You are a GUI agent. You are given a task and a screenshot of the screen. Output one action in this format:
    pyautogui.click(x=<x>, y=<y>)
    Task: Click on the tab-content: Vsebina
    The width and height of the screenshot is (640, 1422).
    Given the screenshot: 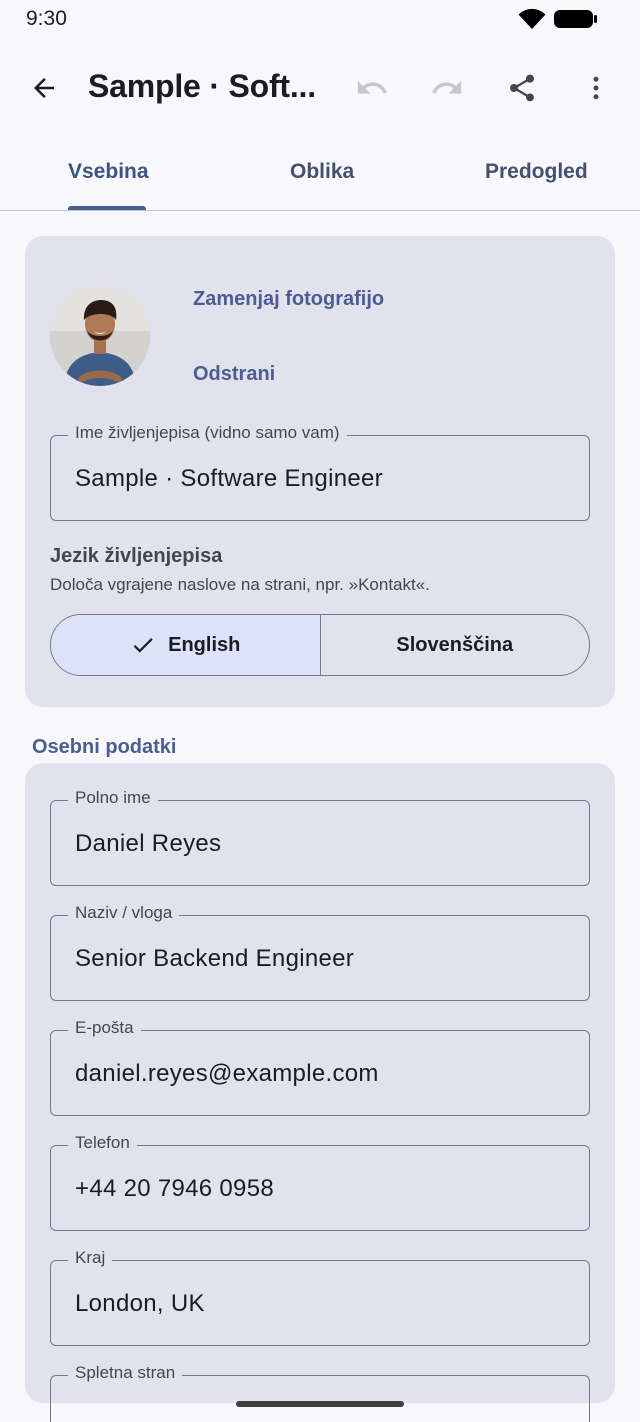 What is the action you would take?
    pyautogui.click(x=108, y=172)
    